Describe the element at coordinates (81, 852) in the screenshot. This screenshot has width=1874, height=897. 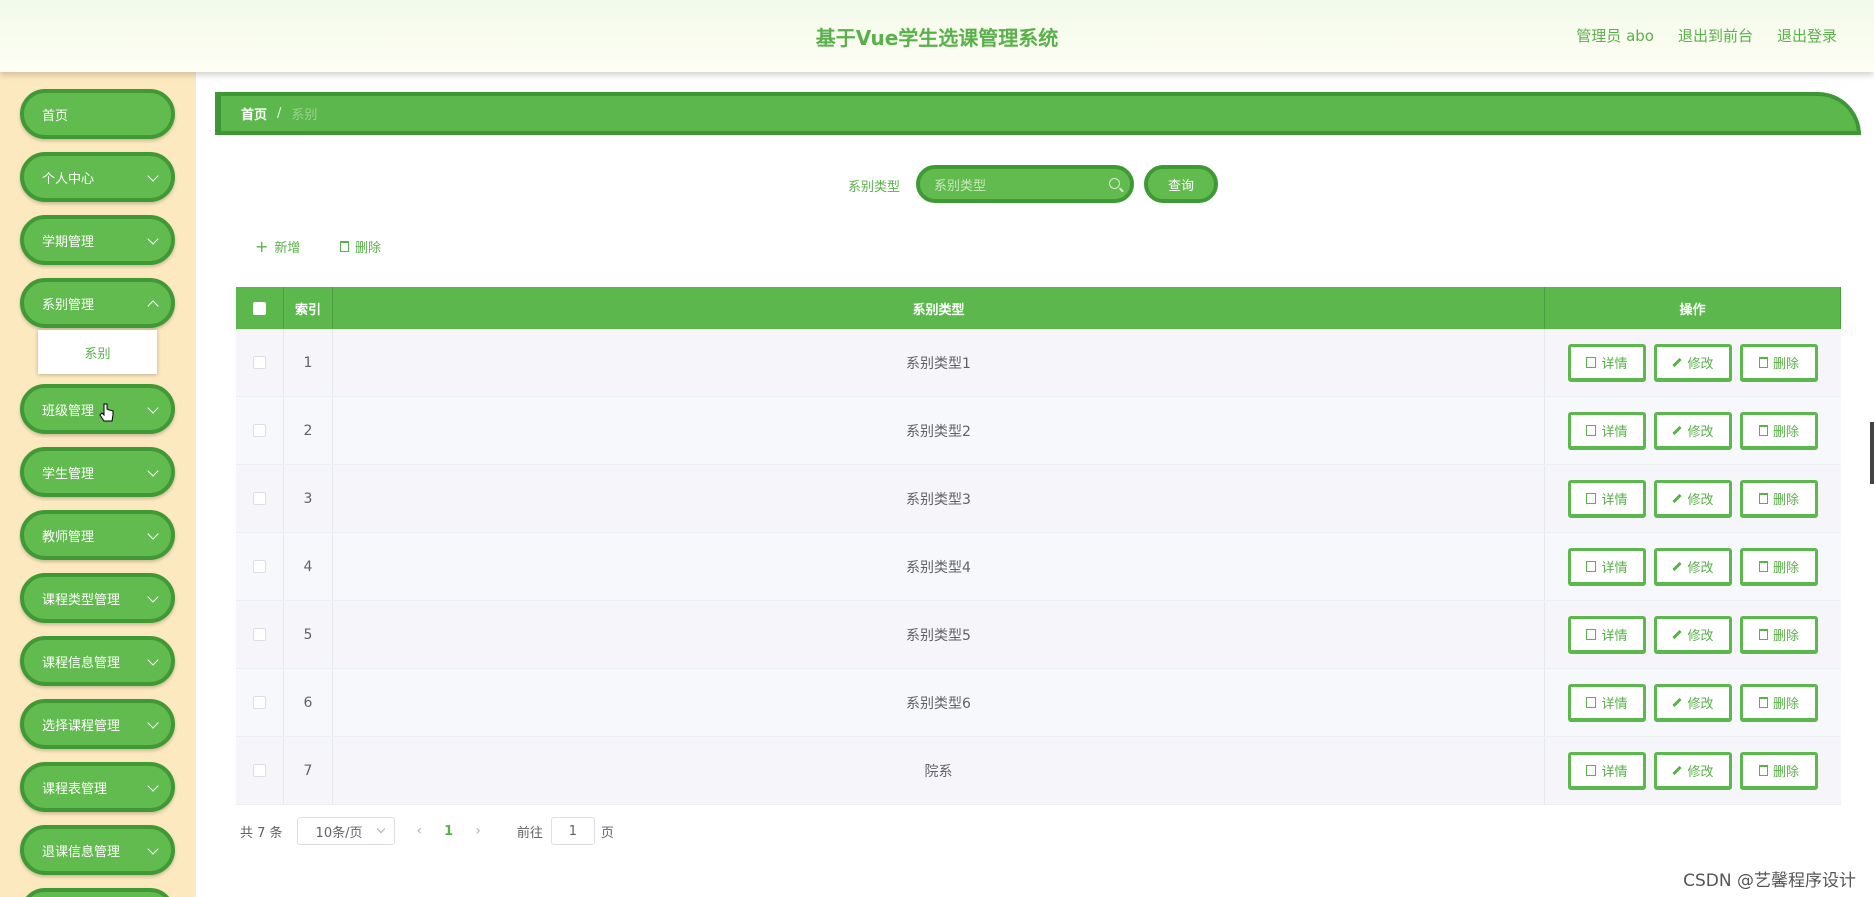
I see `sidebar-item-label: 退课信息管理` at that location.